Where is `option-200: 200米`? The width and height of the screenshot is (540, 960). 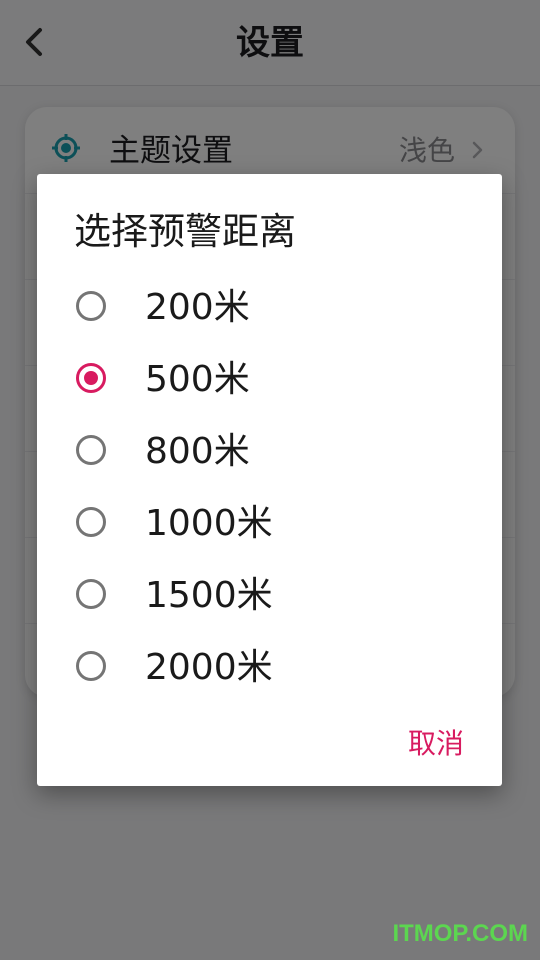
option-200: 200米 is located at coordinates (269, 308).